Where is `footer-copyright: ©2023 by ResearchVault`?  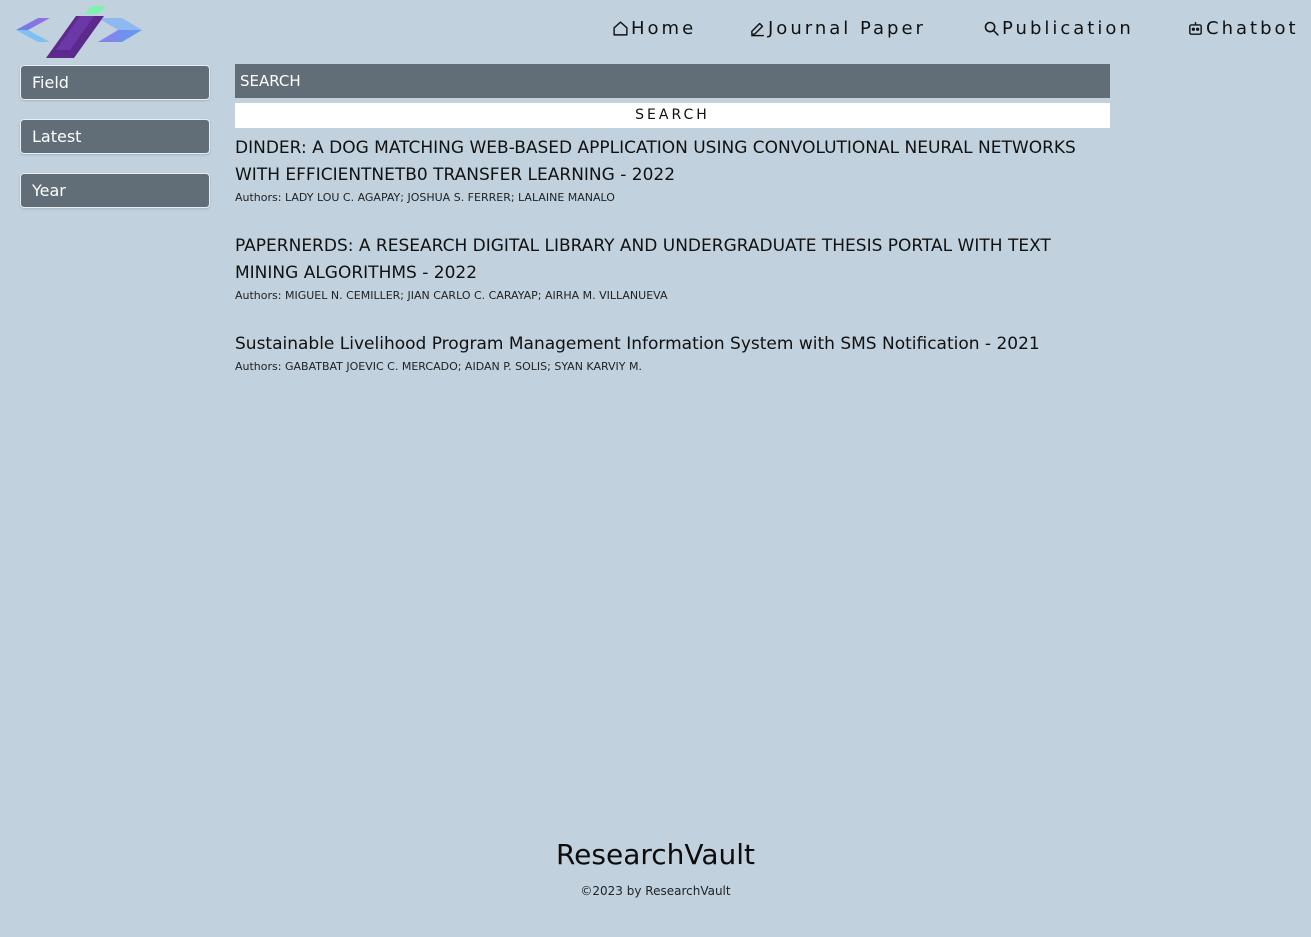
footer-copyright: ©2023 by ResearchVault is located at coordinates (655, 891).